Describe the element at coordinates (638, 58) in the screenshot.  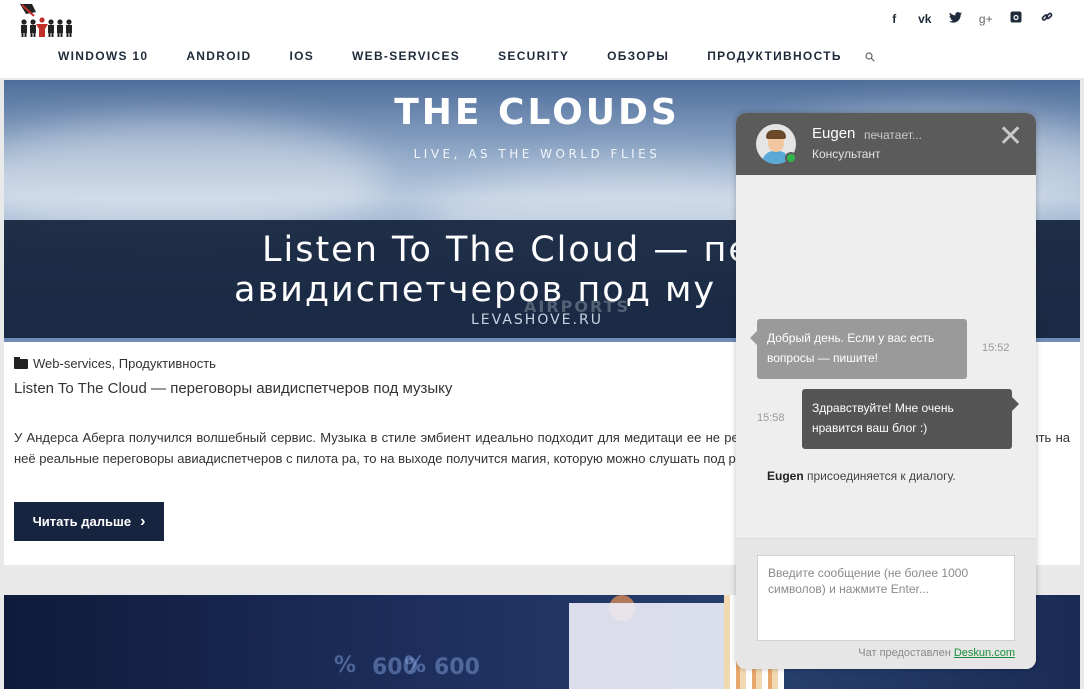
I see `nav-item-reviews: ОБЗОРЫ` at that location.